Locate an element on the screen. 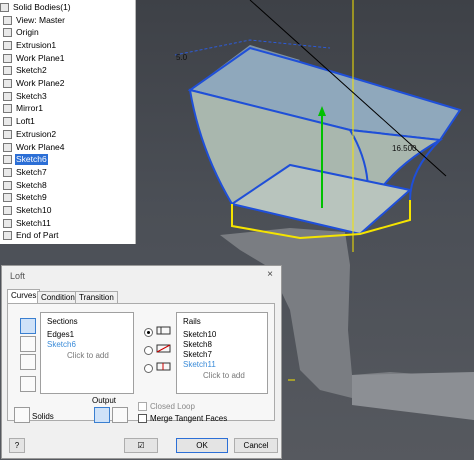 This screenshot has width=474, height=460. output-surface-button is located at coordinates (120, 415).